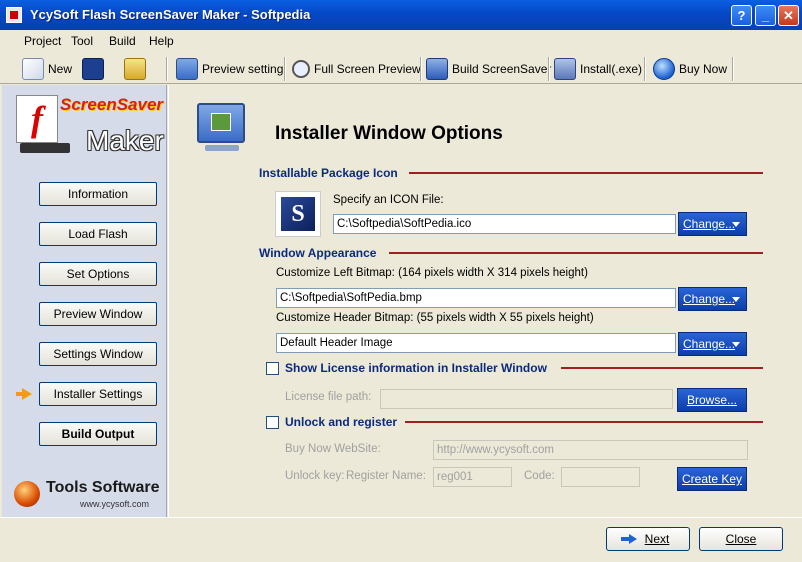  Describe the element at coordinates (27, 494) in the screenshot. I see `company-logo-icon` at that location.